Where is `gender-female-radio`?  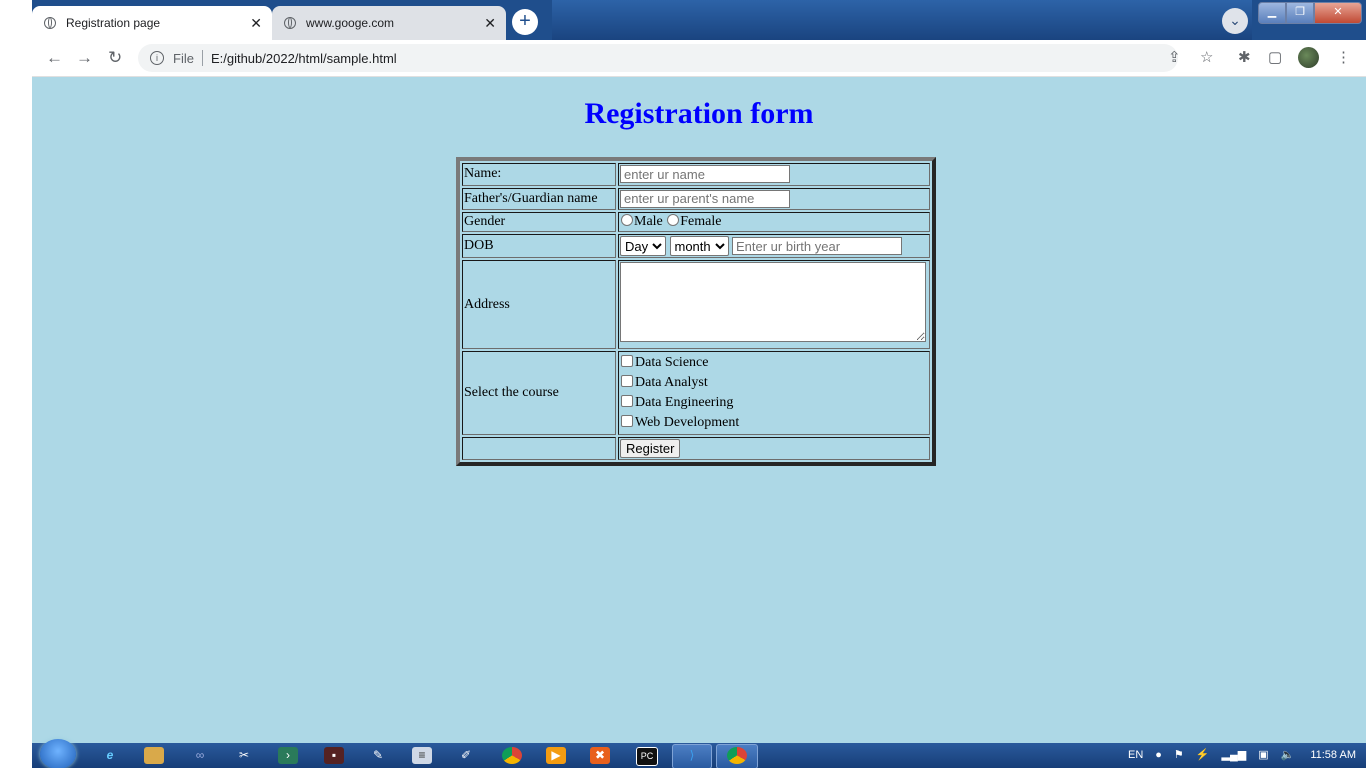
gender-female-radio is located at coordinates (673, 220).